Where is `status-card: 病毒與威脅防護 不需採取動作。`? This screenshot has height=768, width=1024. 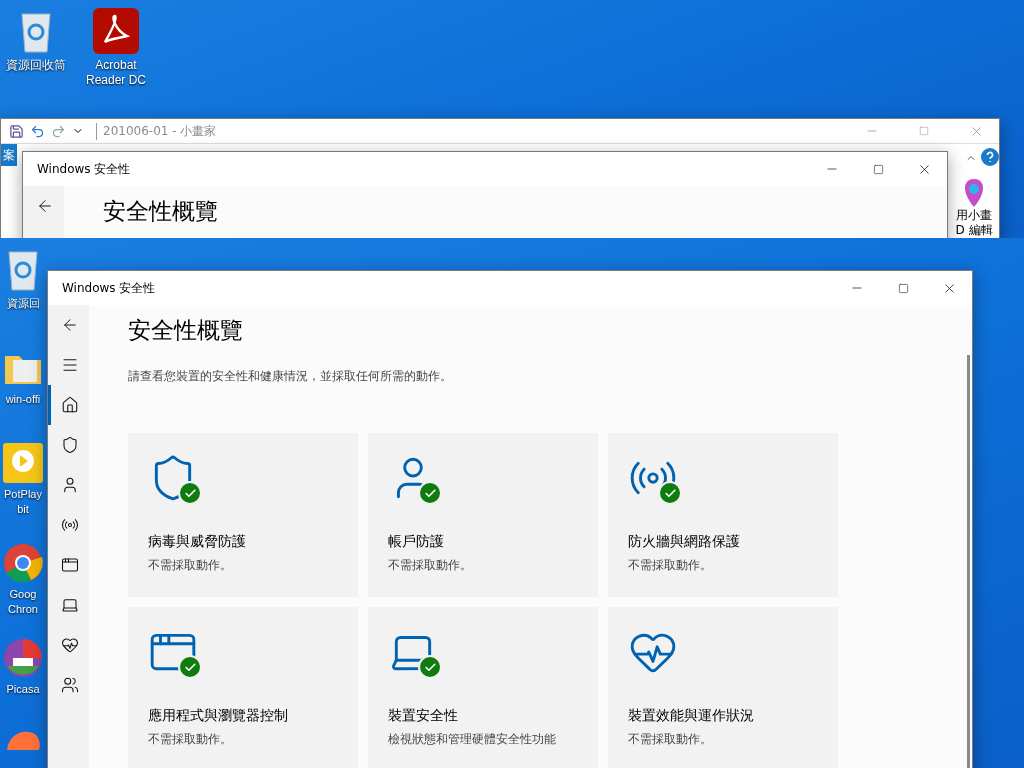 status-card: 病毒與威脅防護 不需採取動作。 is located at coordinates (243, 515).